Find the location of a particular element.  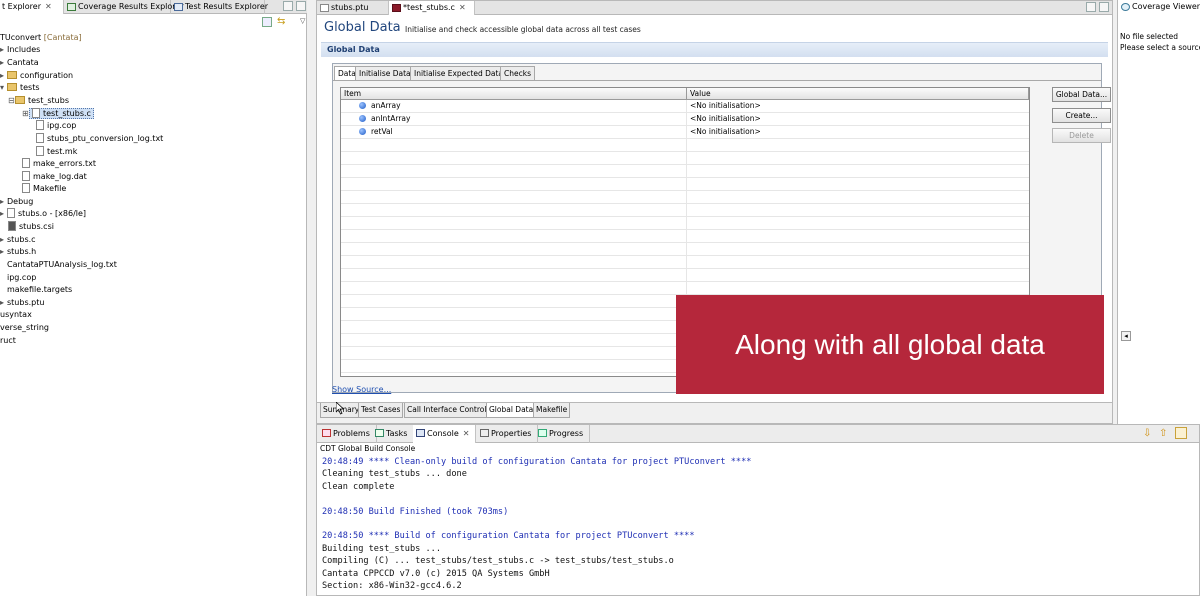

tab-checks: Checks is located at coordinates (517, 73).